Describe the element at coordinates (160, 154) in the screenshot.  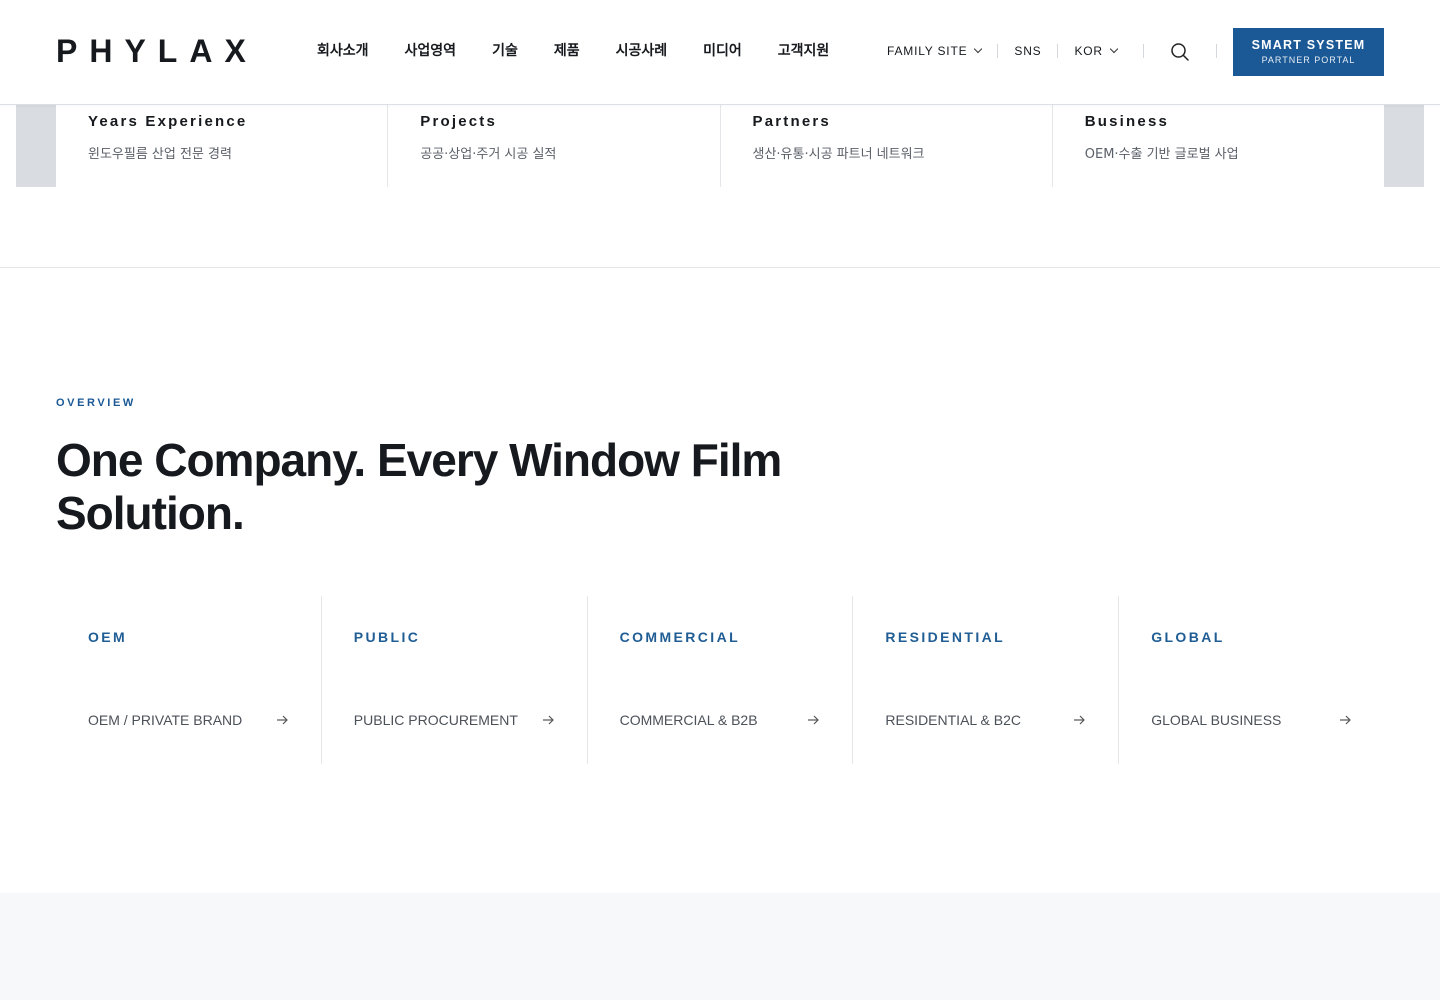
I see `stat-description: 윈도우필름 산업 전문 경력` at that location.